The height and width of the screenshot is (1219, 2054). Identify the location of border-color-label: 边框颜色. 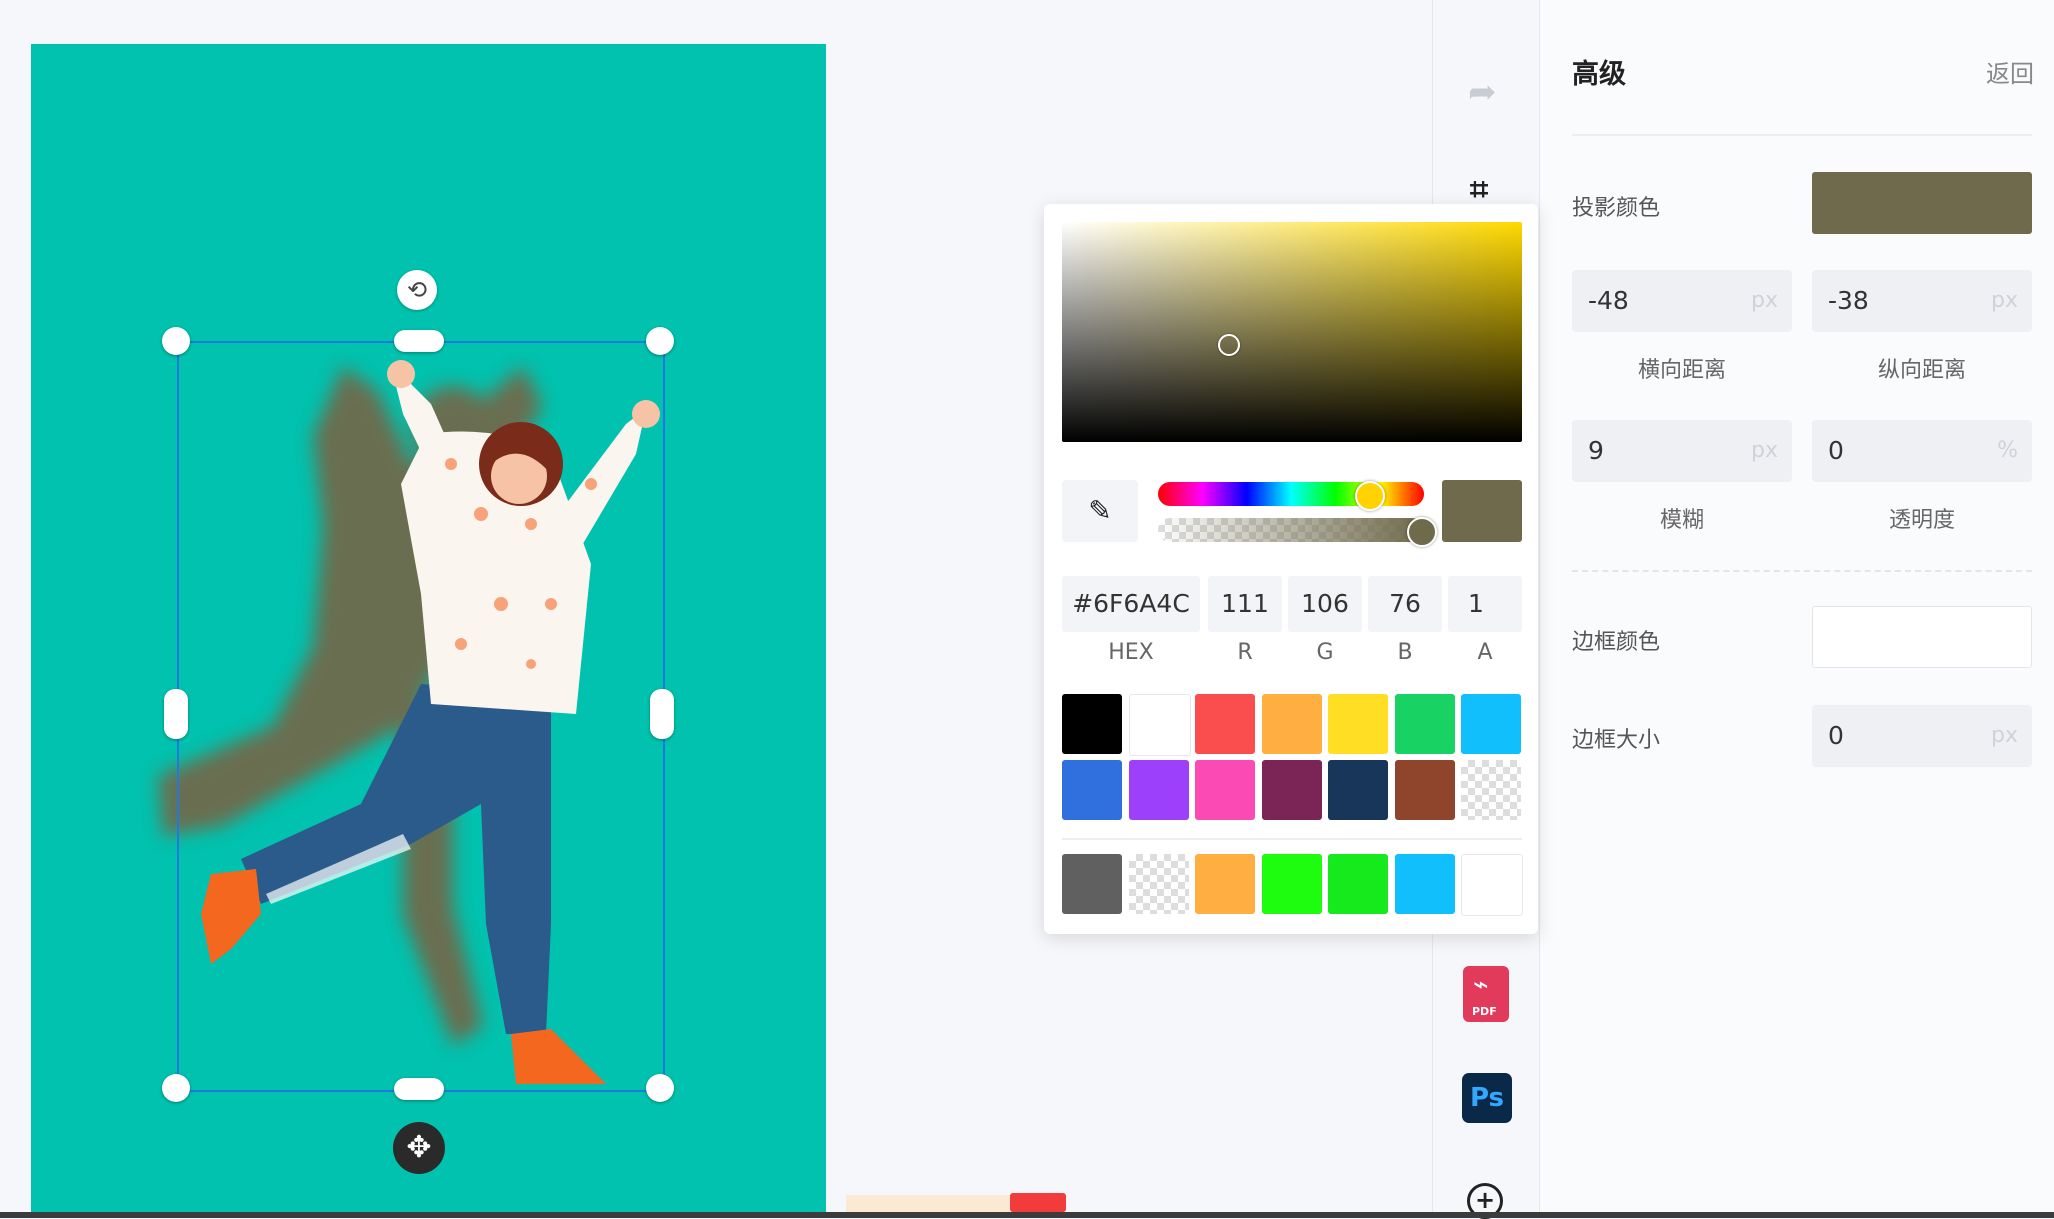
(1616, 642).